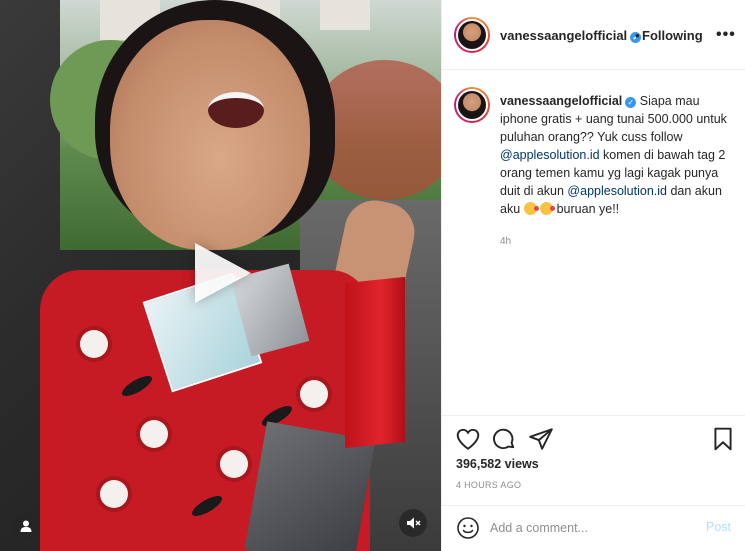 Image resolution: width=745 pixels, height=551 pixels. I want to click on comment-bar: Post, so click(593, 528).